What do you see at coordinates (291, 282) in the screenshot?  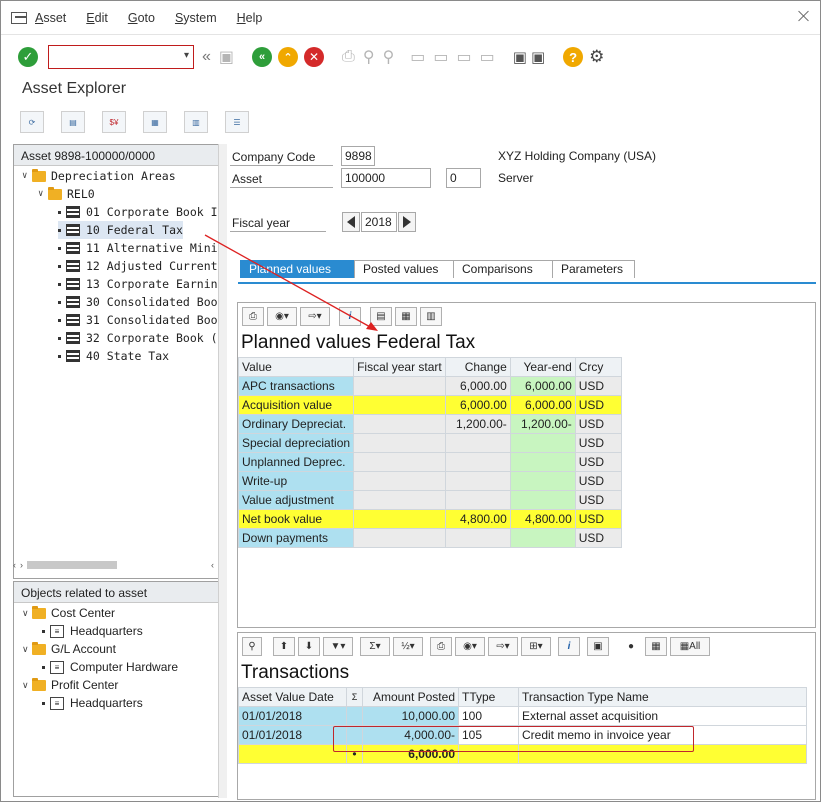 I see `annotation-arrow` at bounding box center [291, 282].